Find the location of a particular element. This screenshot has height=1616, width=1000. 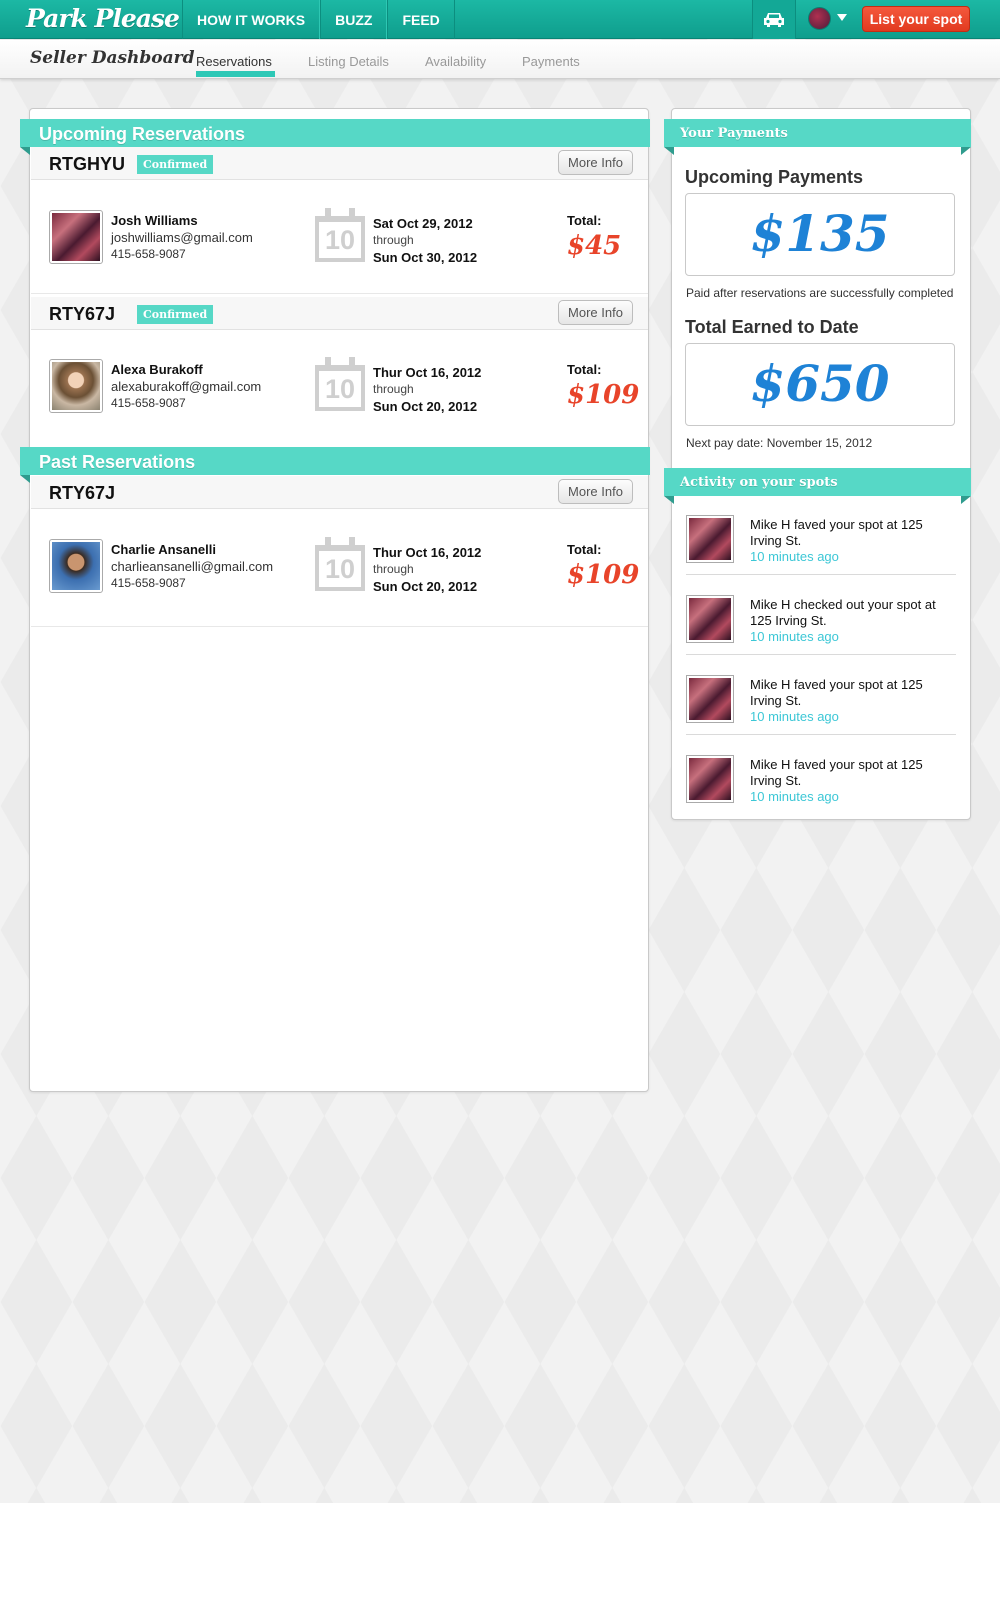

past-reservations-title: Past Reservations is located at coordinates (117, 462).